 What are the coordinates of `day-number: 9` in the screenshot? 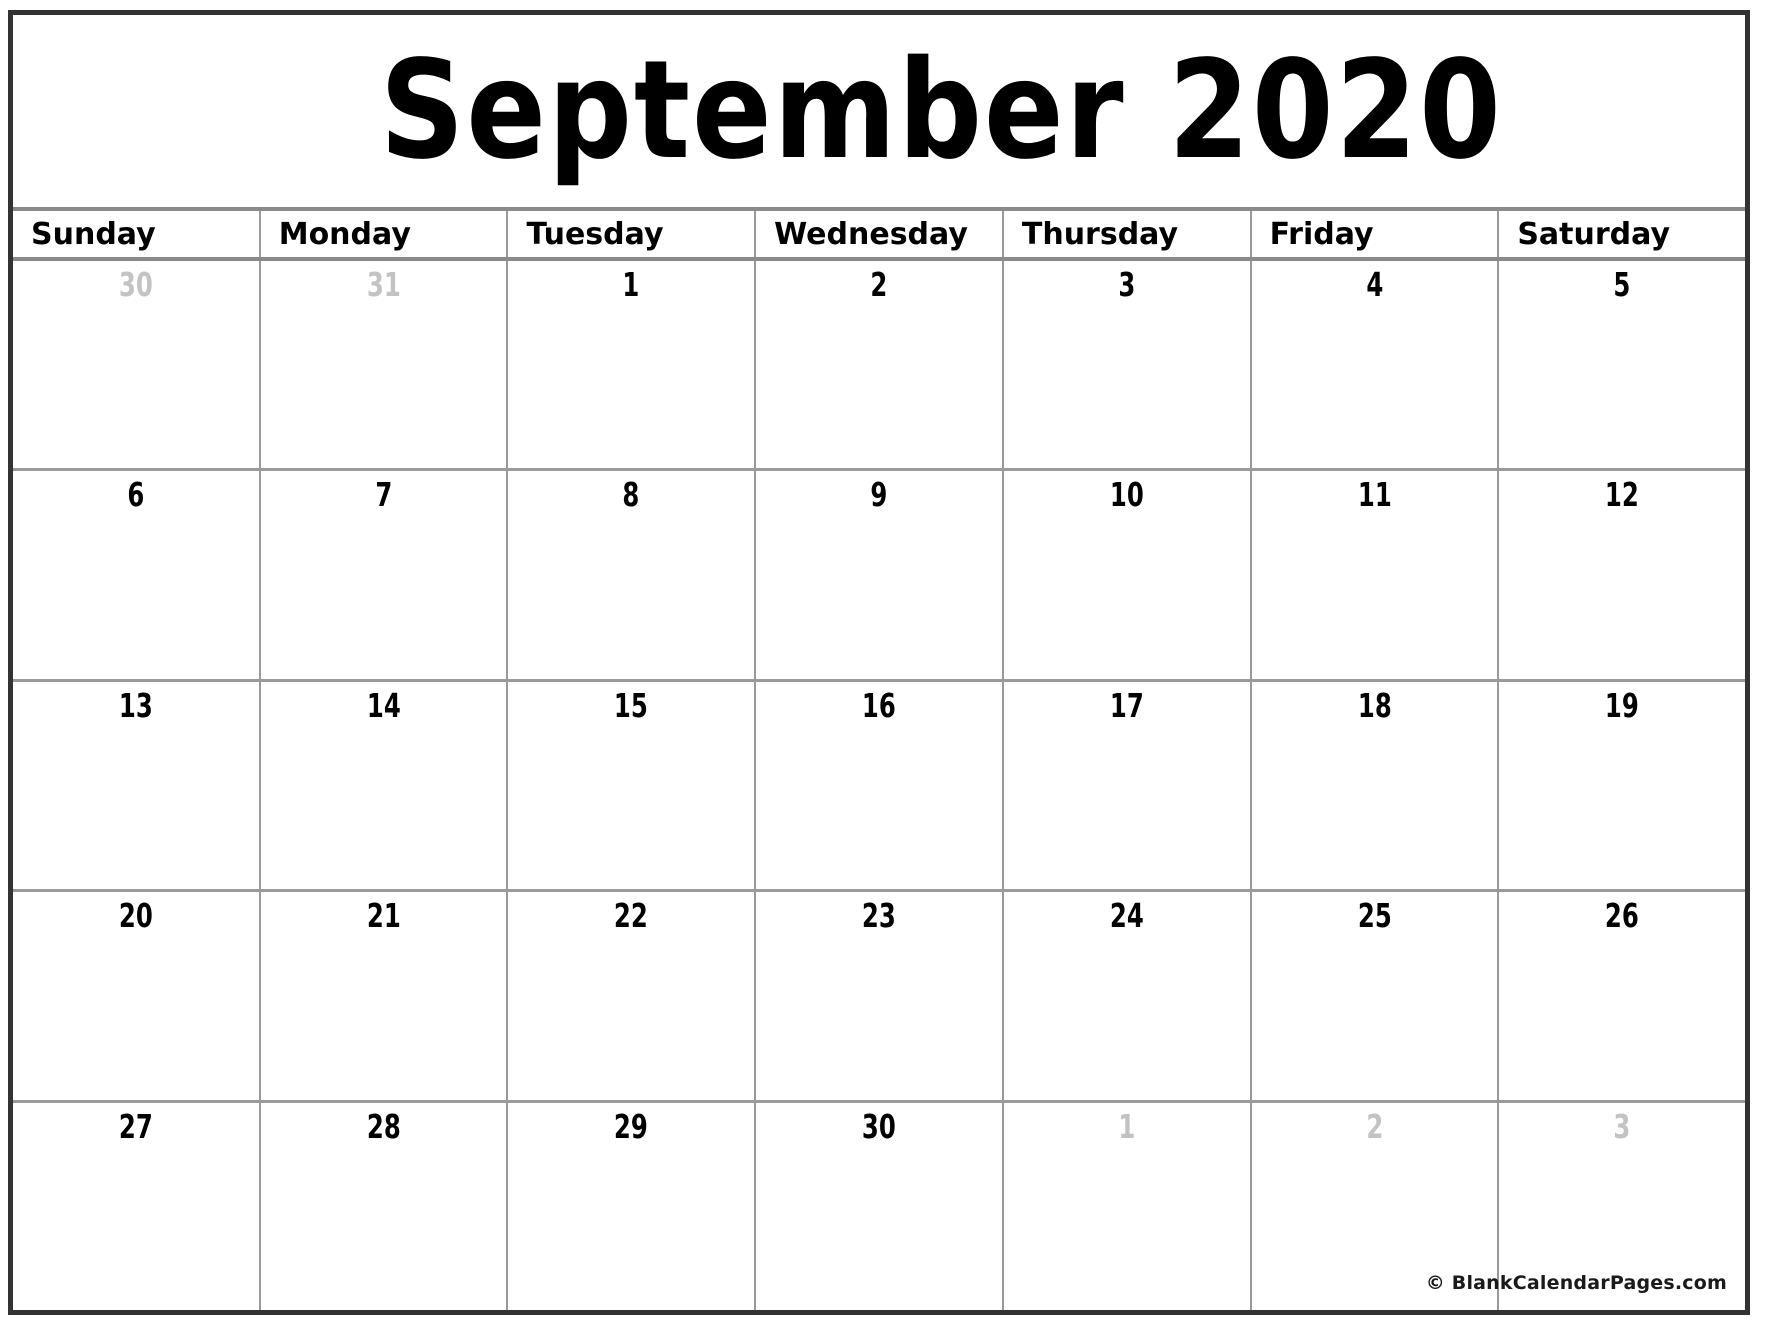 It's located at (879, 495).